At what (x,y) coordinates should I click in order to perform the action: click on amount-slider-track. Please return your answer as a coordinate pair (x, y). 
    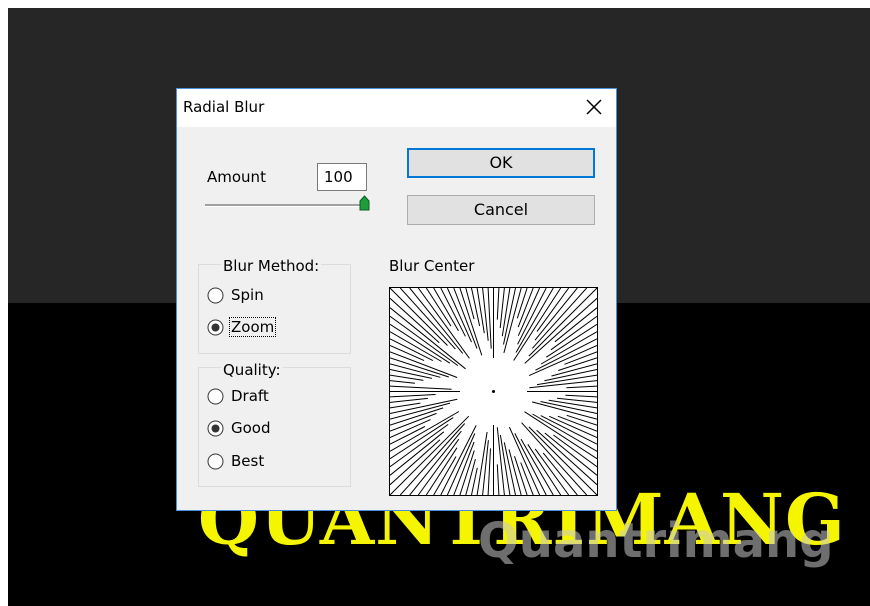
    Looking at the image, I should click on (286, 205).